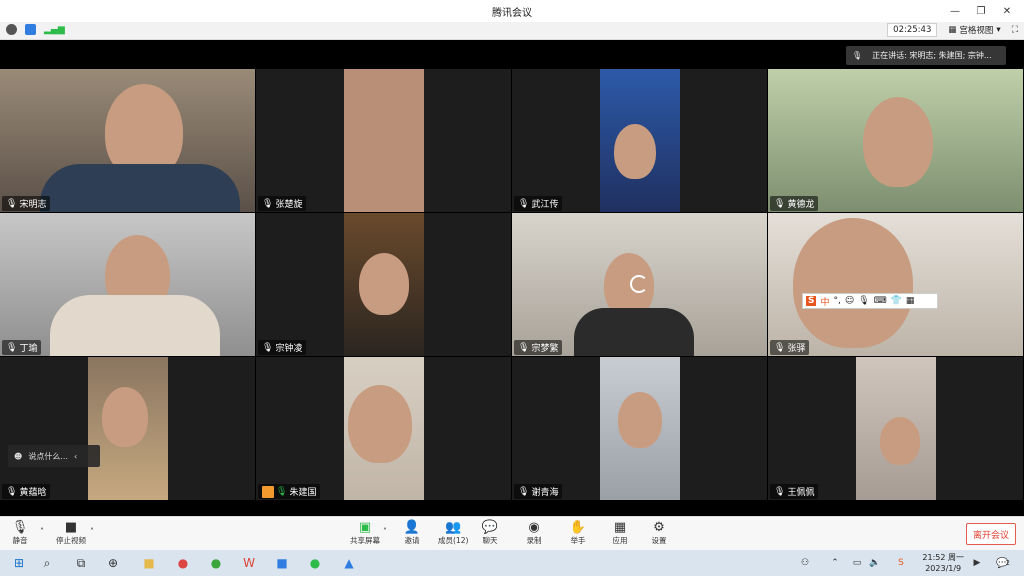 Image resolution: width=1024 pixels, height=576 pixels. What do you see at coordinates (880, 301) in the screenshot?
I see `keyboard-icon: ⌨` at bounding box center [880, 301].